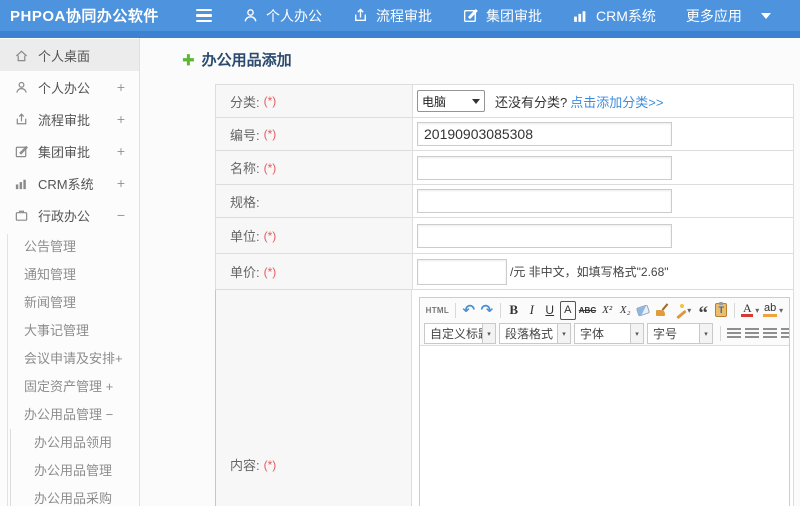 This screenshot has width=800, height=506. I want to click on subscript-button: X₂, so click(625, 310).